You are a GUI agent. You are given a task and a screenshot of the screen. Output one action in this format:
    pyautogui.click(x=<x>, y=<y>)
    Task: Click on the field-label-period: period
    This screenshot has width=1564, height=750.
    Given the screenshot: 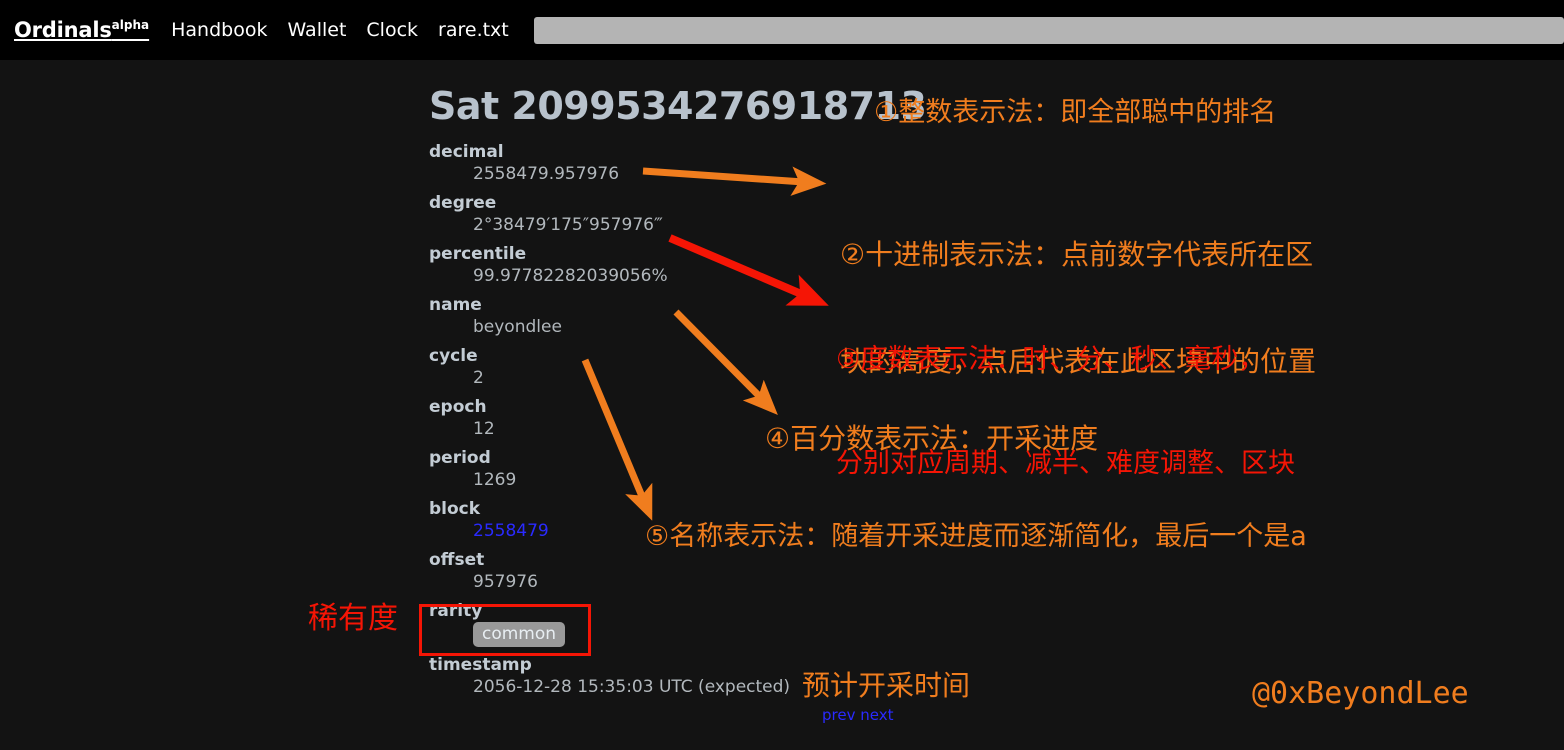 What is the action you would take?
    pyautogui.click(x=460, y=458)
    